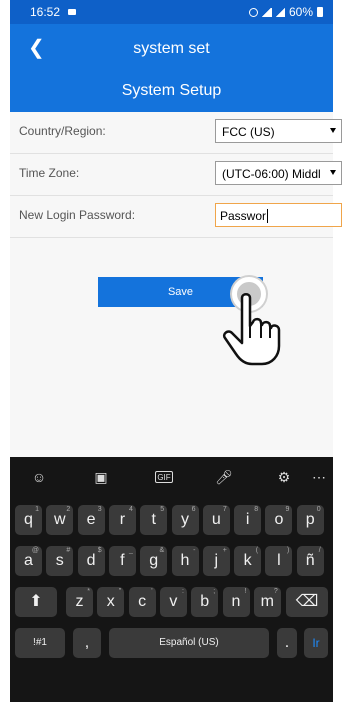 The height and width of the screenshot is (702, 343). I want to click on wifi-icon, so click(266, 12).